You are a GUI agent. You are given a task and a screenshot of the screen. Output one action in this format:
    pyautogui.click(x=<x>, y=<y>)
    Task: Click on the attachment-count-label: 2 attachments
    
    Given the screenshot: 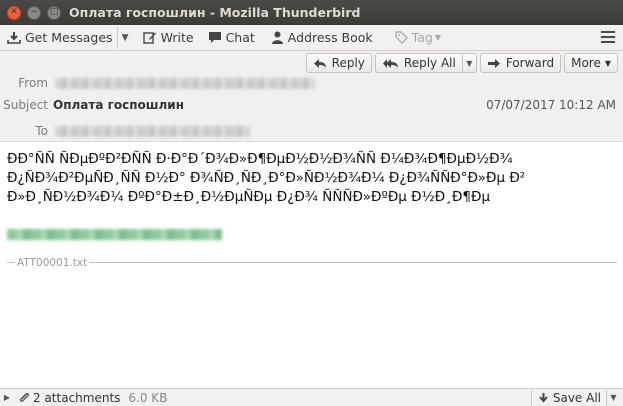 What is the action you would take?
    pyautogui.click(x=77, y=397)
    